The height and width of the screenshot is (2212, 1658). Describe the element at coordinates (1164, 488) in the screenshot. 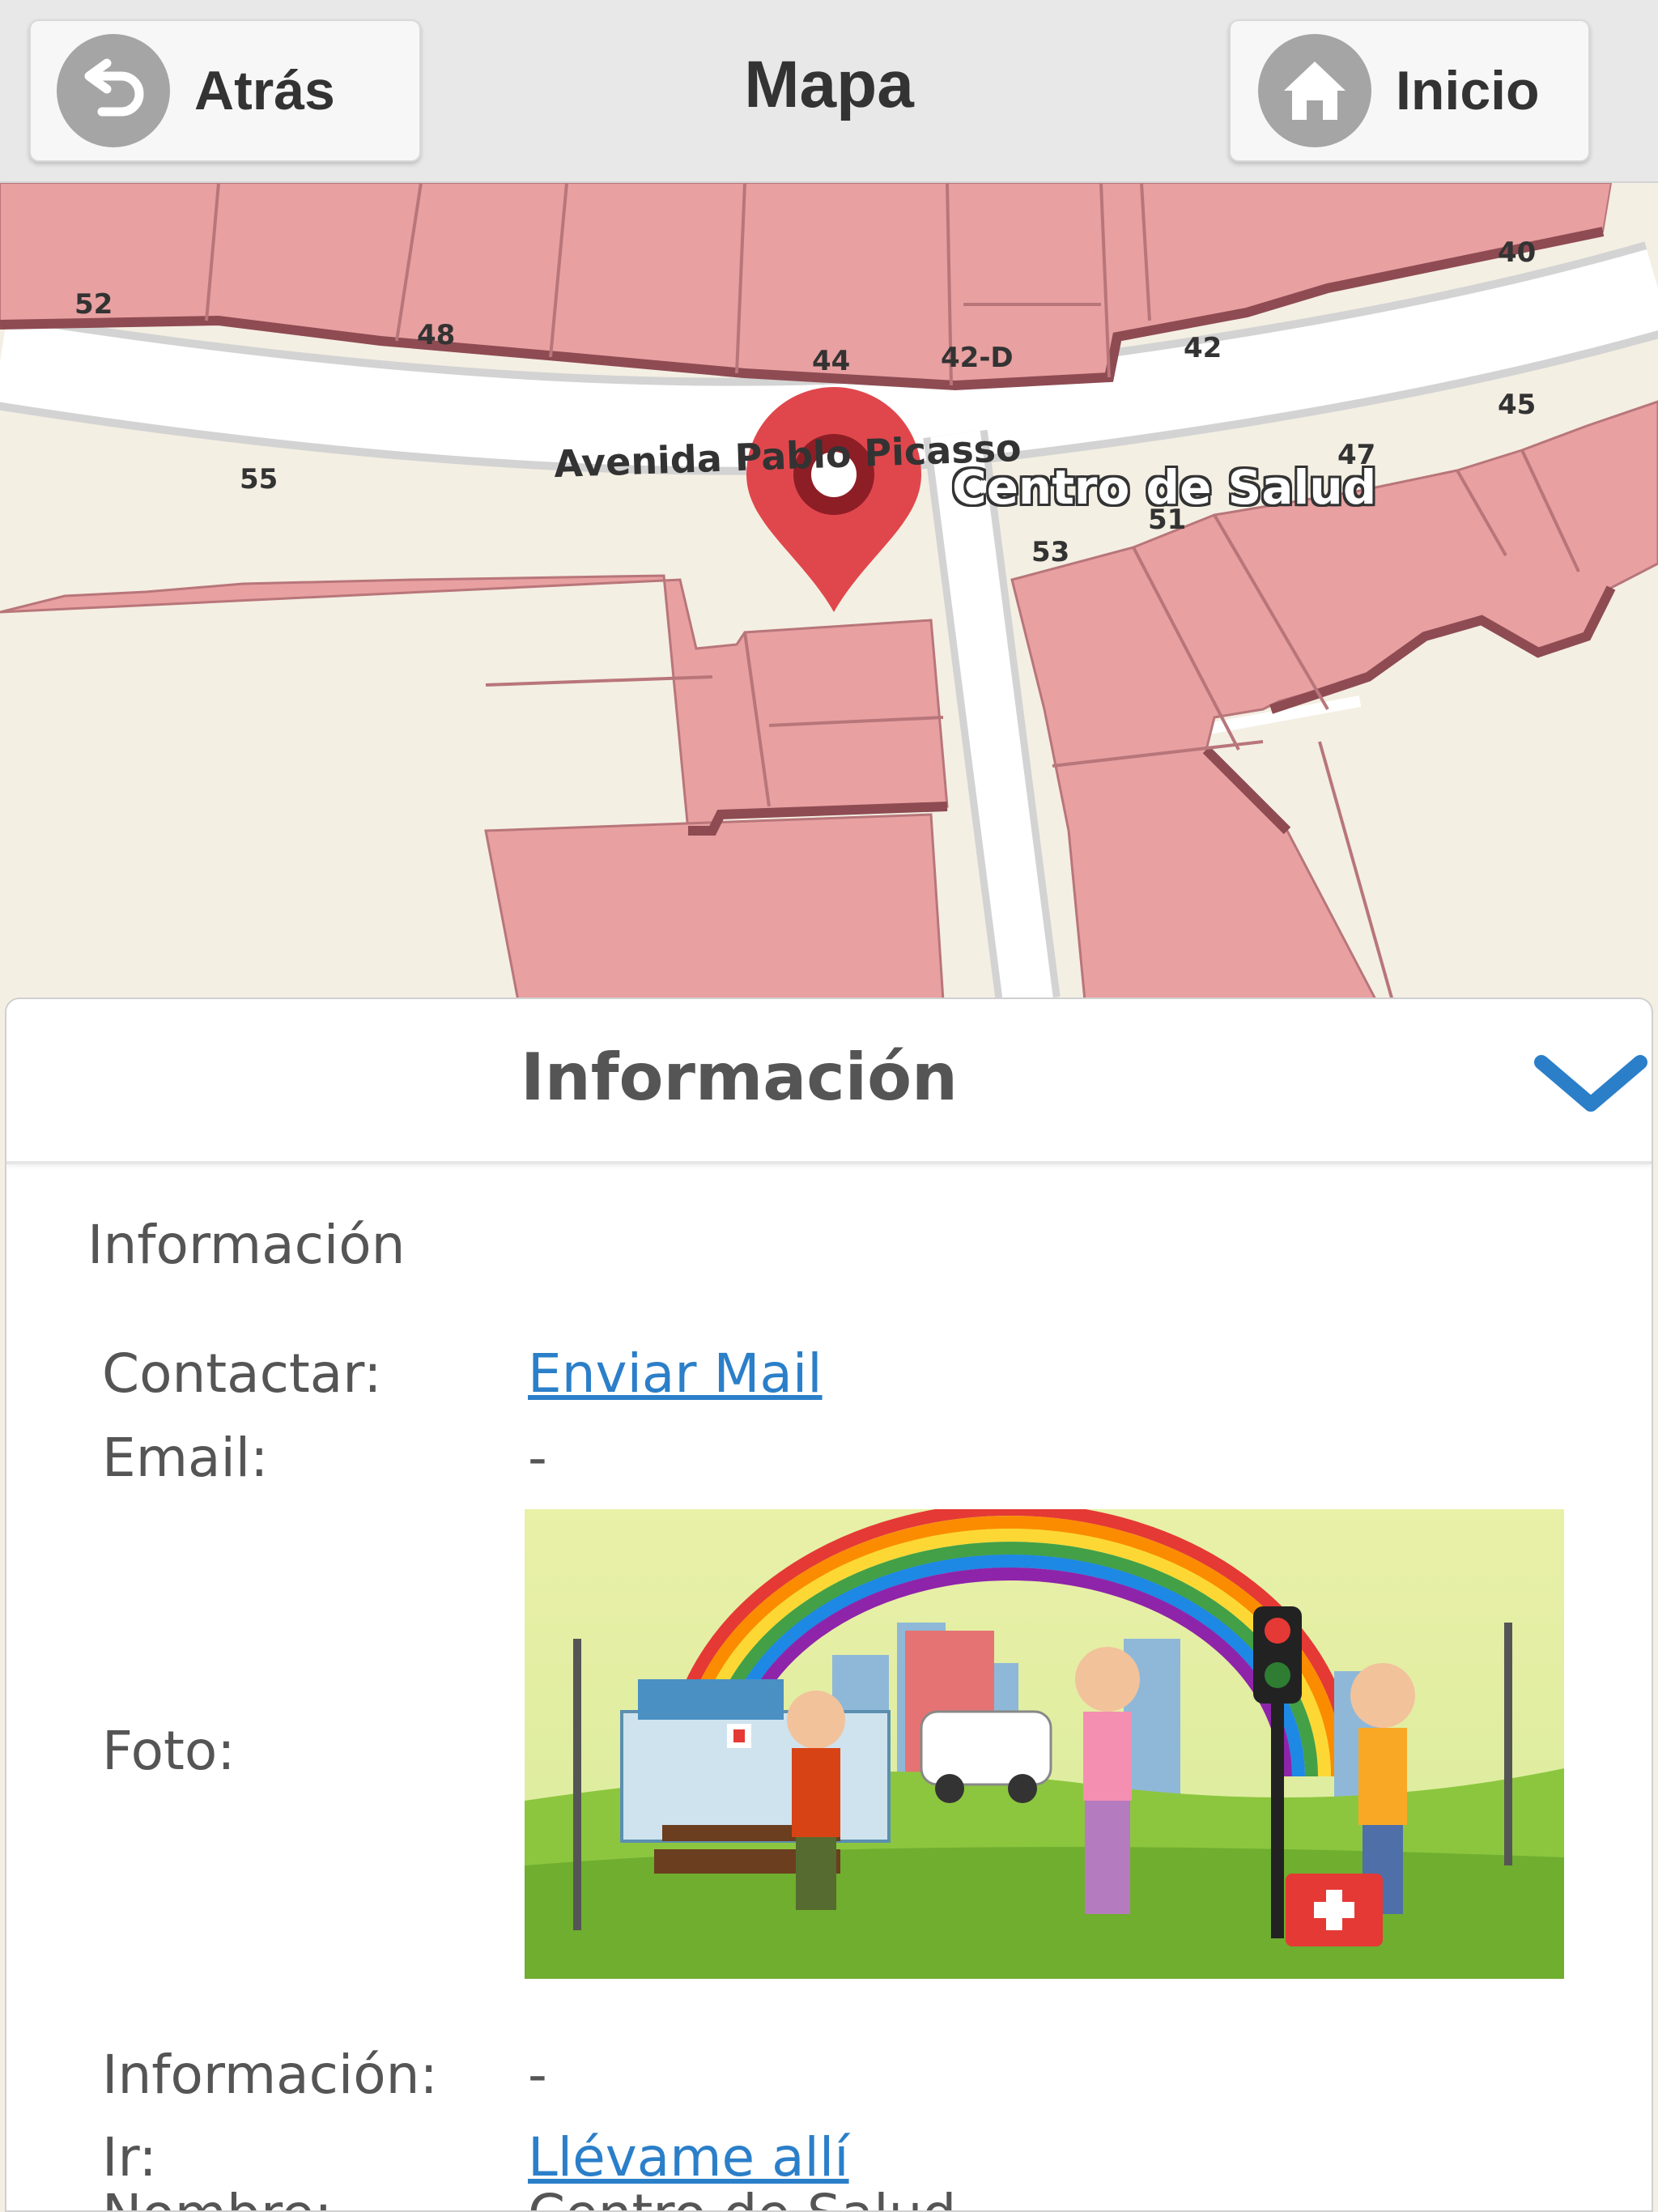

I see `poi-label: Centro de Salud` at that location.